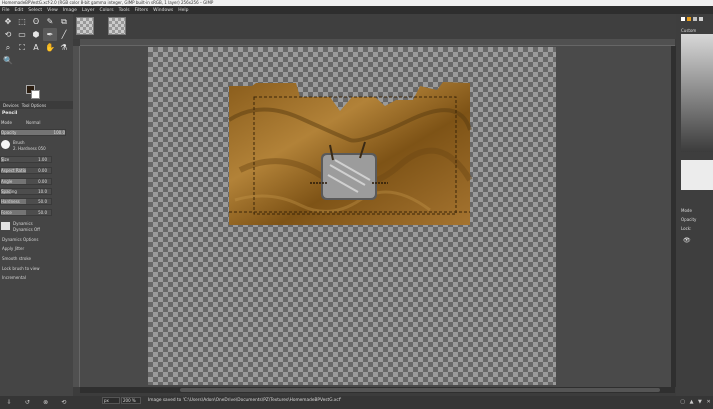 The image size is (713, 409). I want to click on visibility-eye-icon: 👁, so click(687, 240).